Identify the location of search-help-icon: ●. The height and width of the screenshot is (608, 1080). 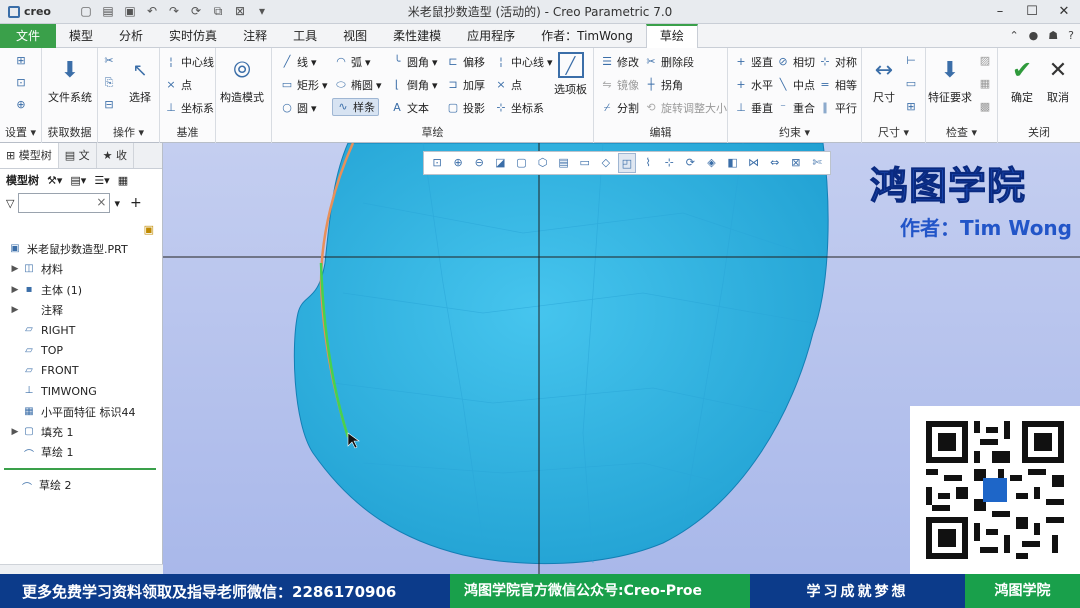
(1034, 35).